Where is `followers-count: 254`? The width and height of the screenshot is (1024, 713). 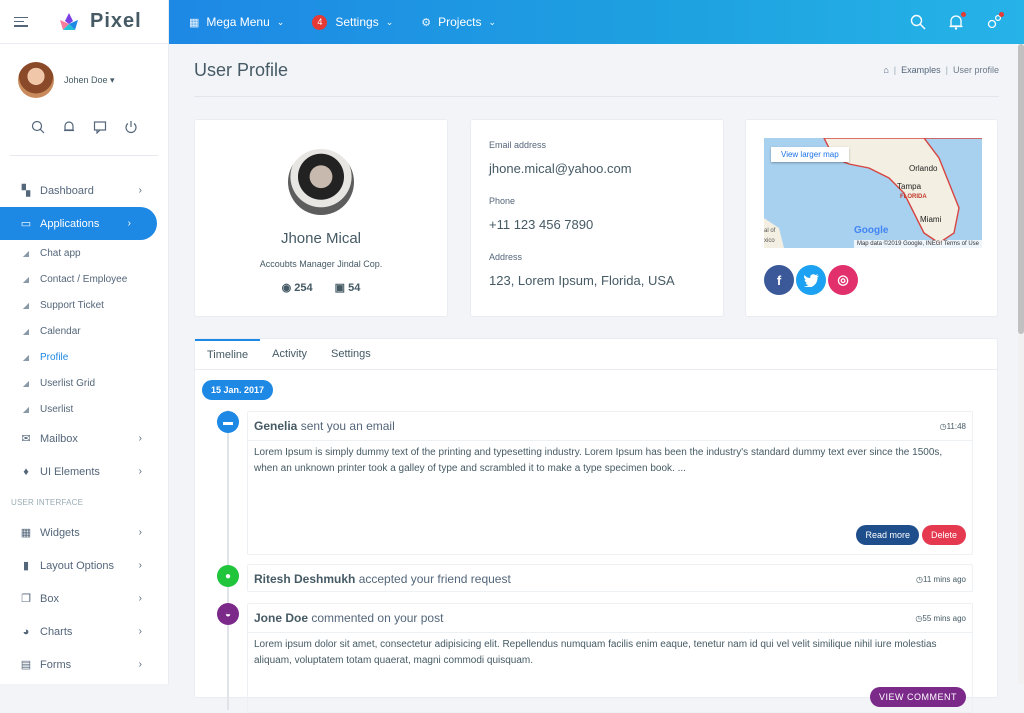 followers-count: 254 is located at coordinates (303, 288).